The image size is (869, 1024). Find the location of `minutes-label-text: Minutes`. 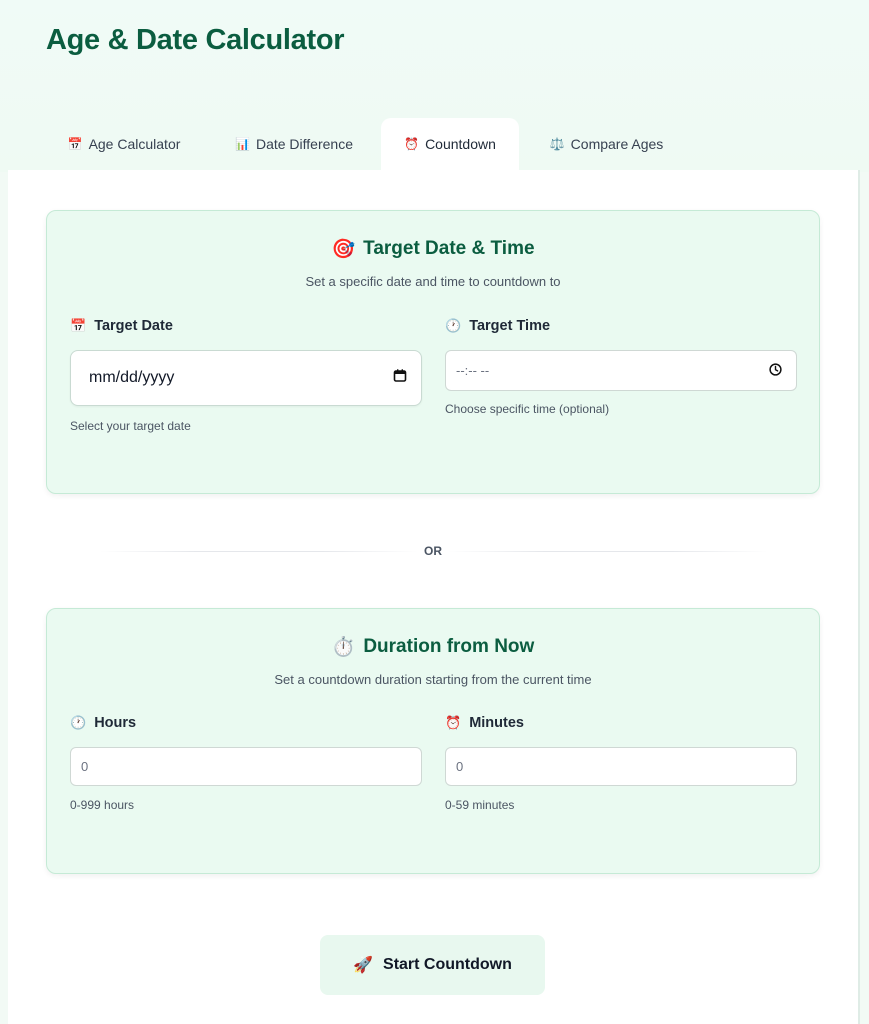

minutes-label-text: Minutes is located at coordinates (496, 723).